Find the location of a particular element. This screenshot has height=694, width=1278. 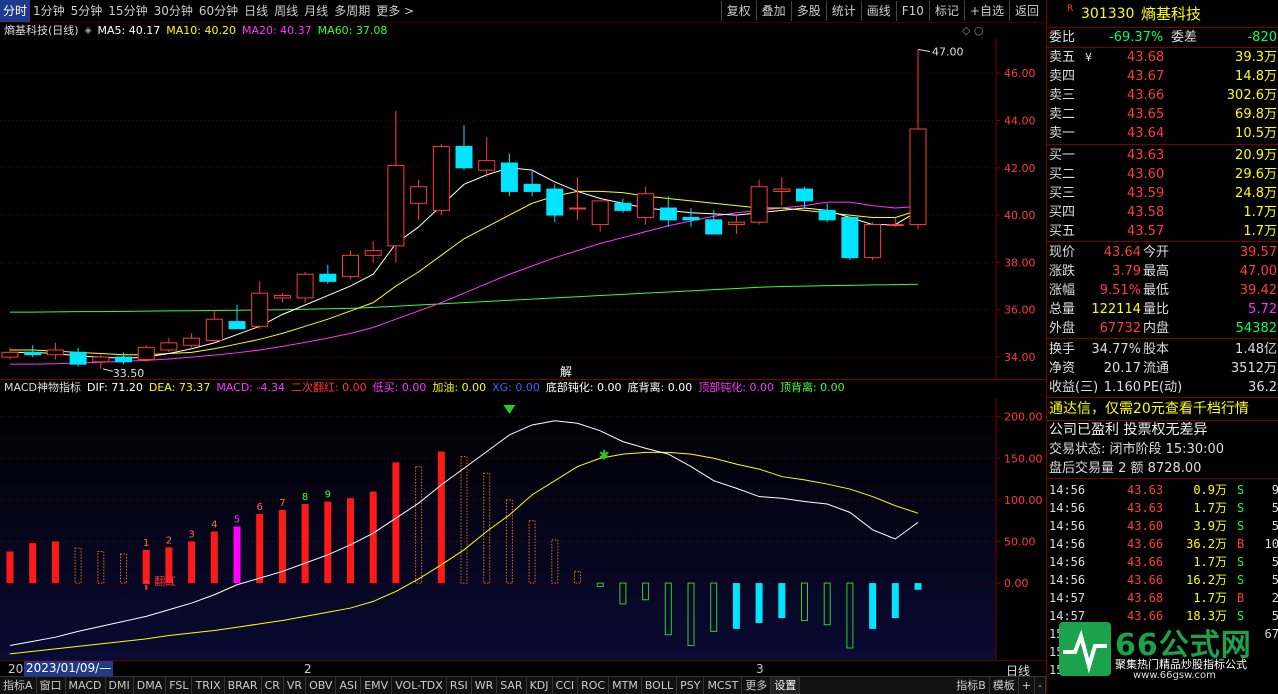

ask-row-5: 卖五 ¥43.68 39.3万 is located at coordinates (1162, 57).